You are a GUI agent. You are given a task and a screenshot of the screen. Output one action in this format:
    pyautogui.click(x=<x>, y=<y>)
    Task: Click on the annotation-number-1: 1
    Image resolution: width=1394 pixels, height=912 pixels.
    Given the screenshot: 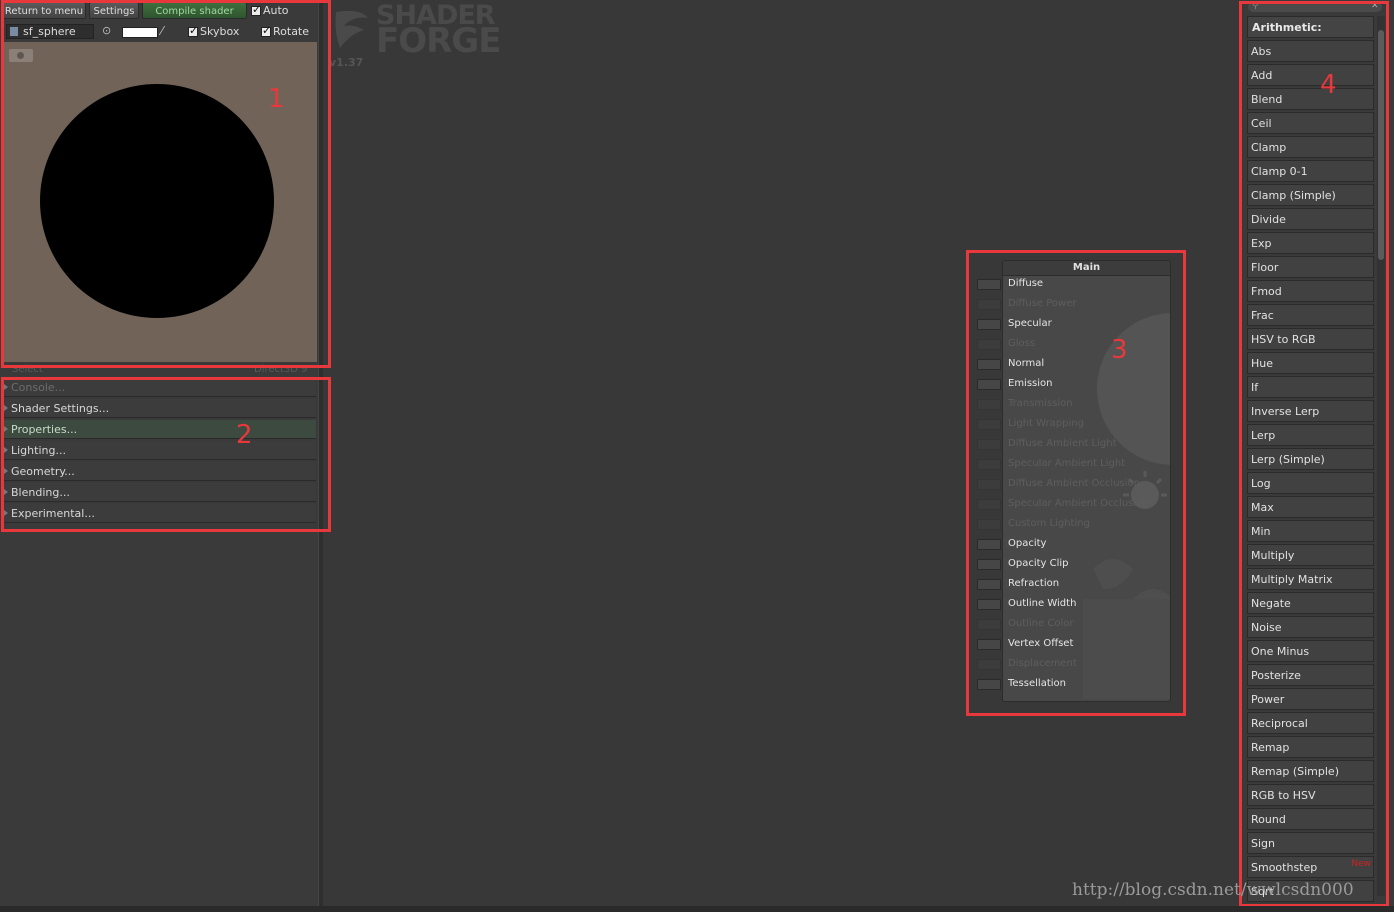 What is the action you would take?
    pyautogui.click(x=276, y=99)
    